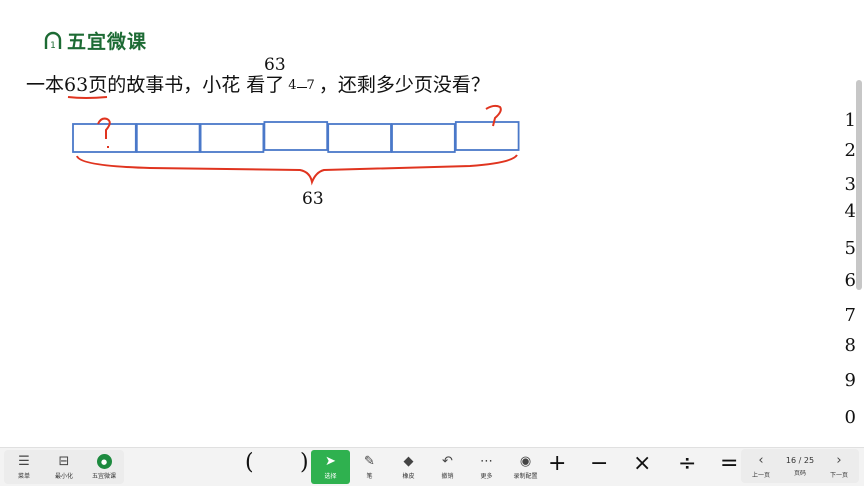 Image resolution: width=864 pixels, height=486 pixels. I want to click on toolbar-left-group: ☰ 菜单 ⊟ 最小化 ● 五宜微课, so click(64, 467).